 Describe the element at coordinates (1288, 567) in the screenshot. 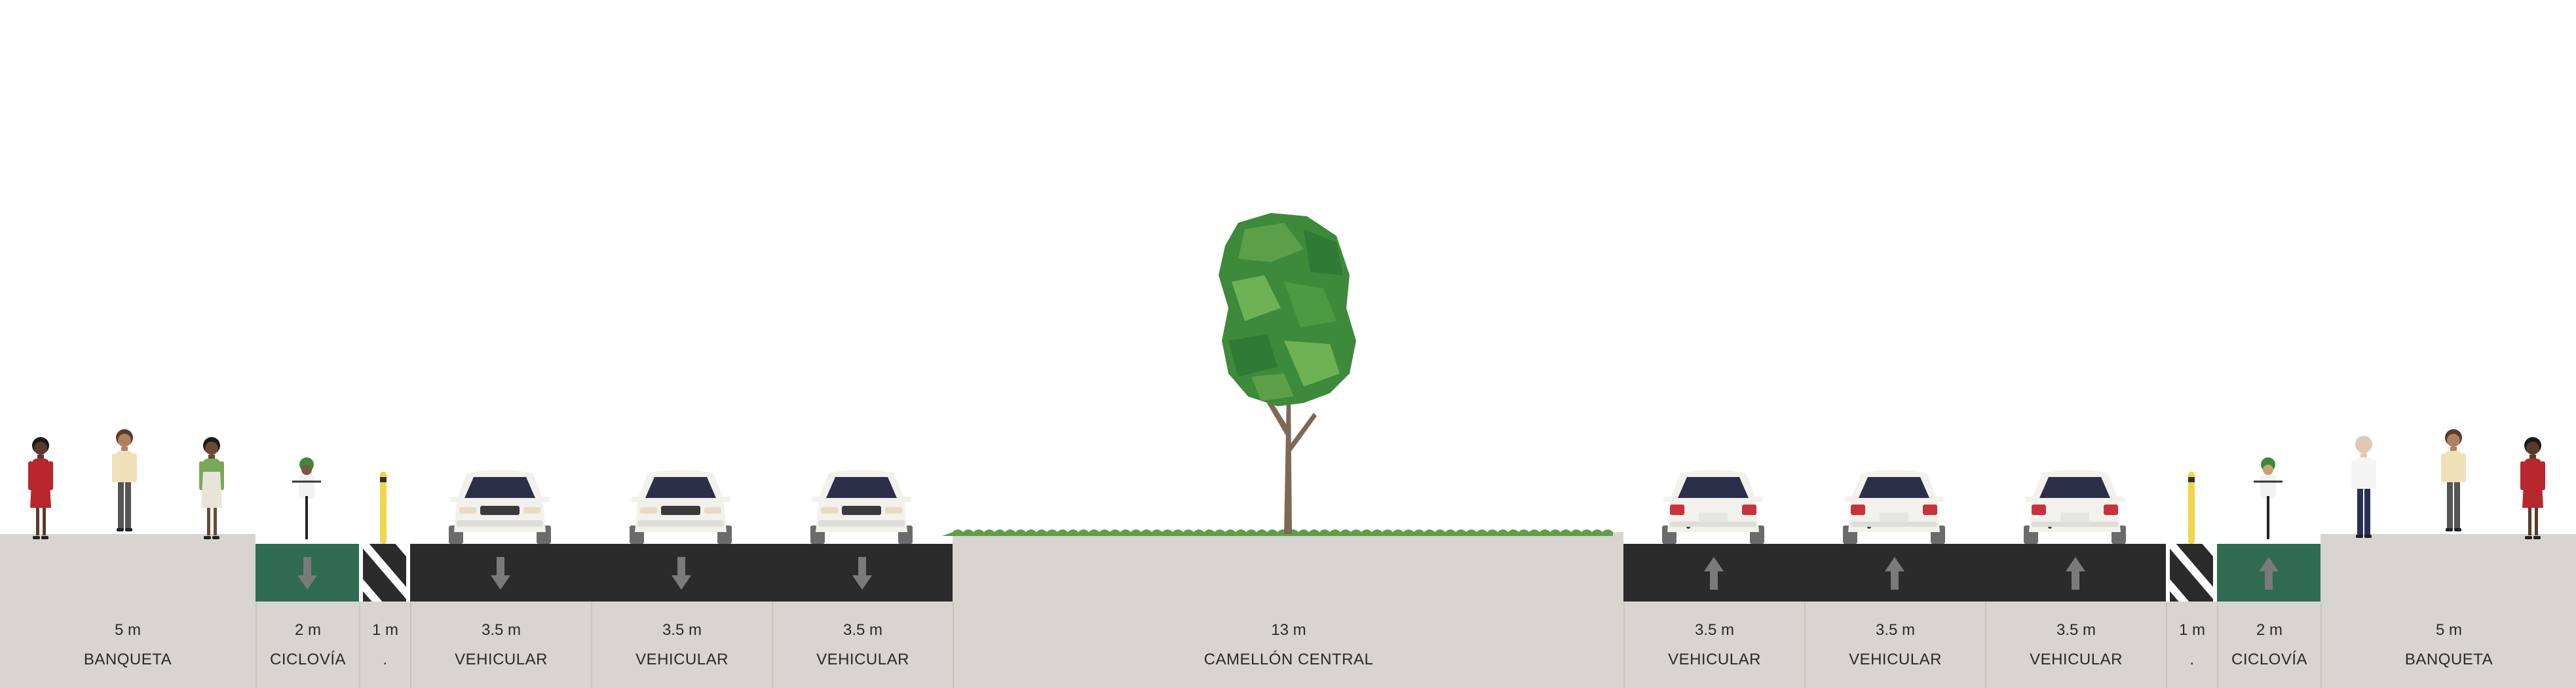

I see `median-surface` at that location.